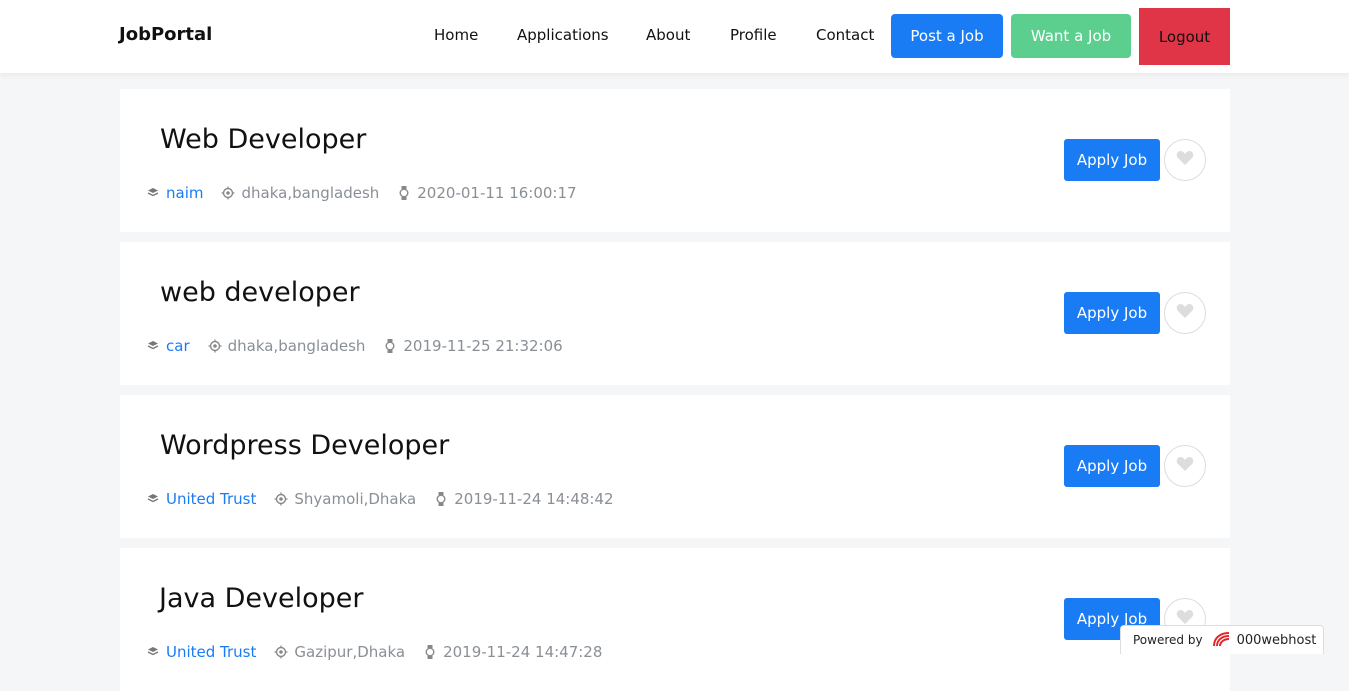 Image resolution: width=1349 pixels, height=691 pixels. I want to click on job-posted-time: 2019-11-25 21:32:06, so click(483, 346).